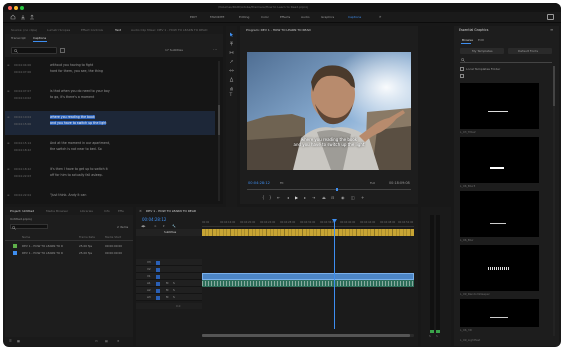 This screenshot has height=350, width=564. What do you see at coordinates (462, 76) in the screenshot?
I see `adobe-stock-checkbox` at bounding box center [462, 76].